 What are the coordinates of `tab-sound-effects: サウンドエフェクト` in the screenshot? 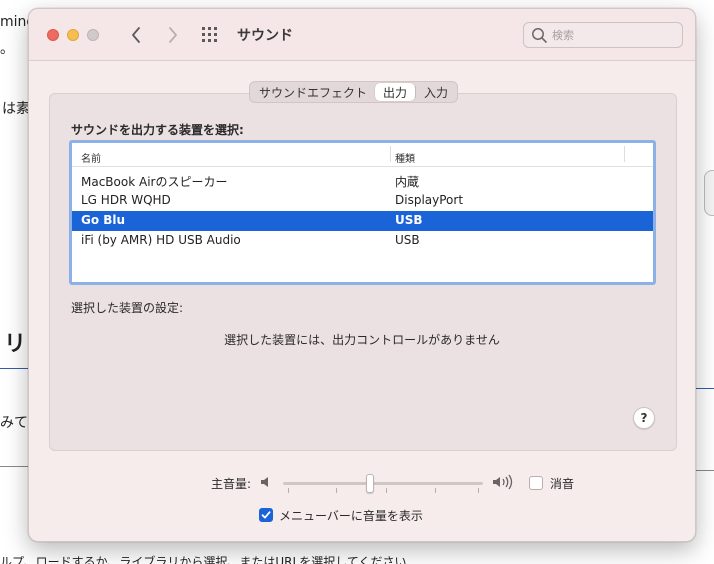 It's located at (313, 92).